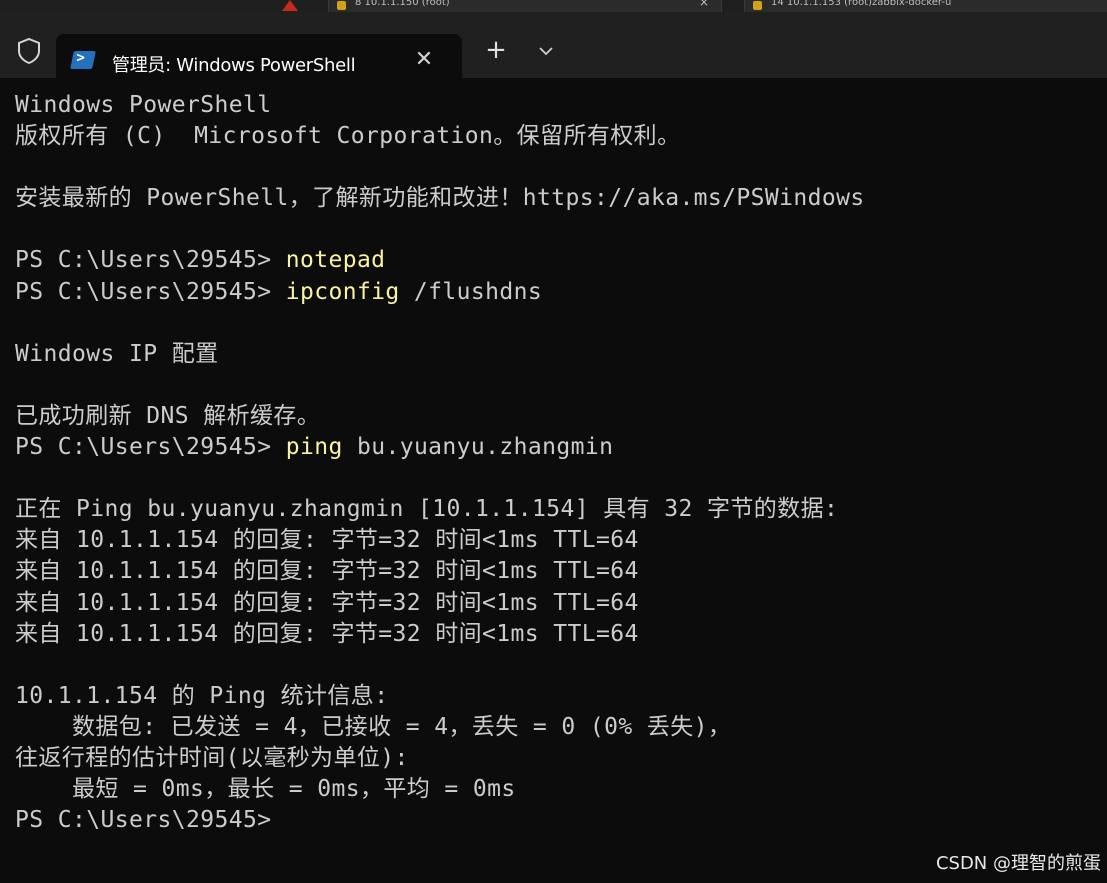  What do you see at coordinates (496, 51) in the screenshot?
I see `new-tab-button: +` at bounding box center [496, 51].